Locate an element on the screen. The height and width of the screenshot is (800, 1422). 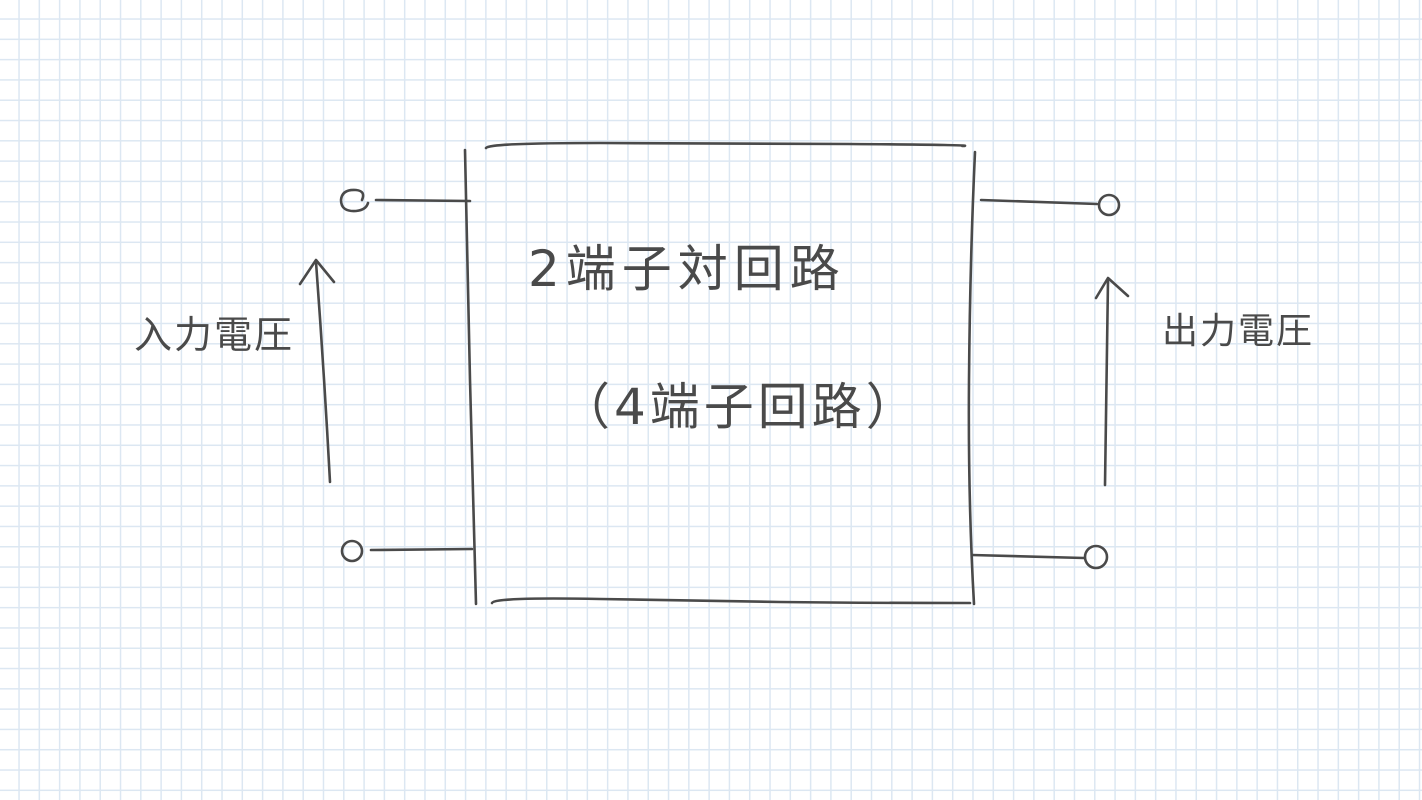
output-voltage-arrowhead is located at coordinates (1112, 288).